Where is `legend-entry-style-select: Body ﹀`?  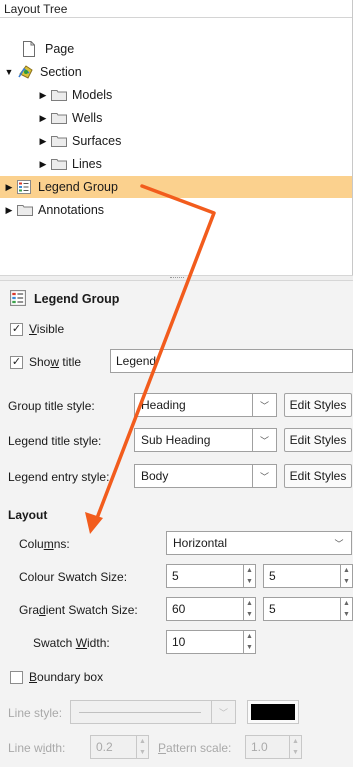 legend-entry-style-select: Body ﹀ is located at coordinates (205, 476).